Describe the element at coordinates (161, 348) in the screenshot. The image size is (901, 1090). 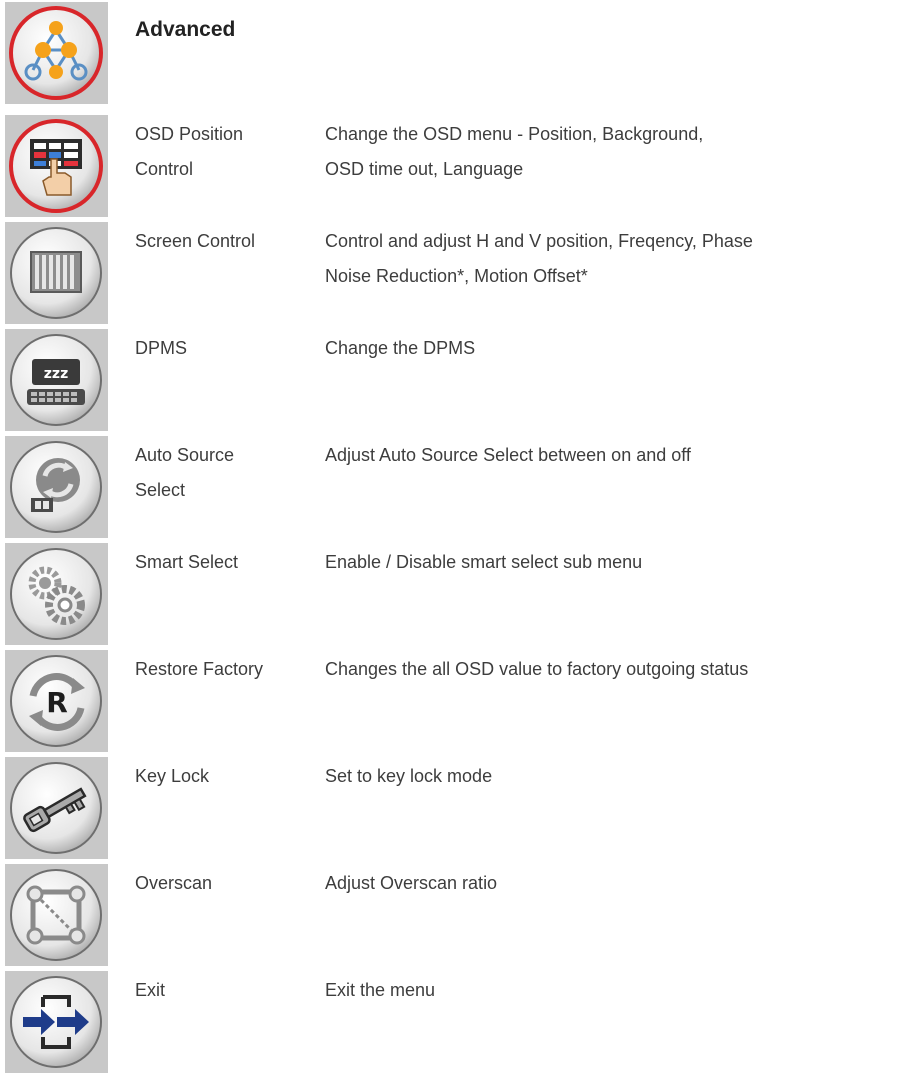
I see `item-name-line: DPMS` at that location.